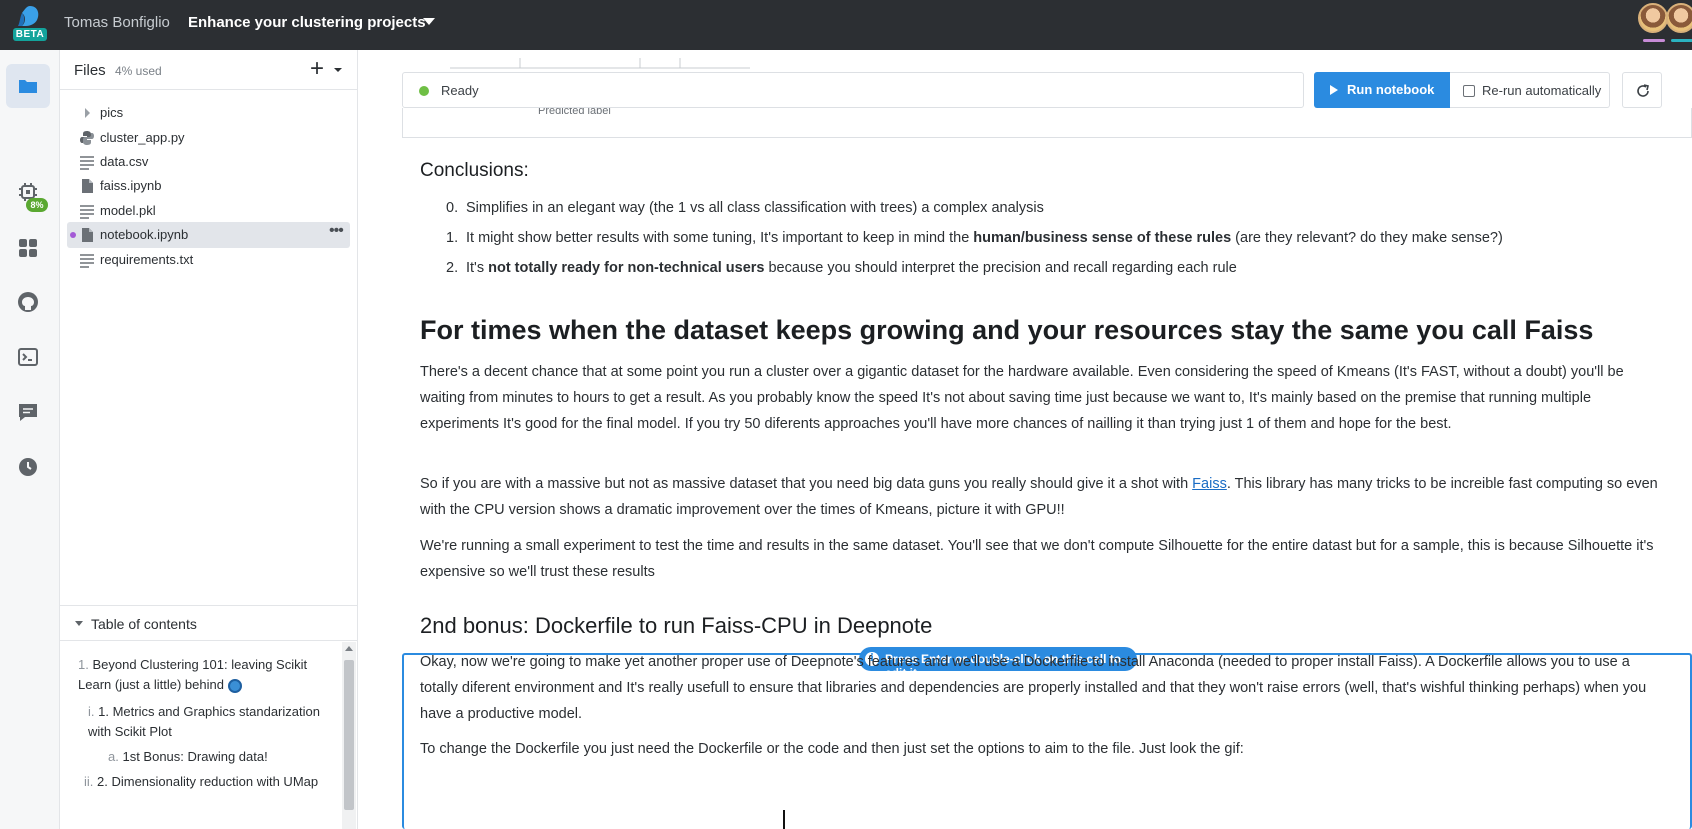 This screenshot has width=1692, height=829. What do you see at coordinates (208, 138) in the screenshot?
I see `file-item-cluster-app: cluster_app.py` at bounding box center [208, 138].